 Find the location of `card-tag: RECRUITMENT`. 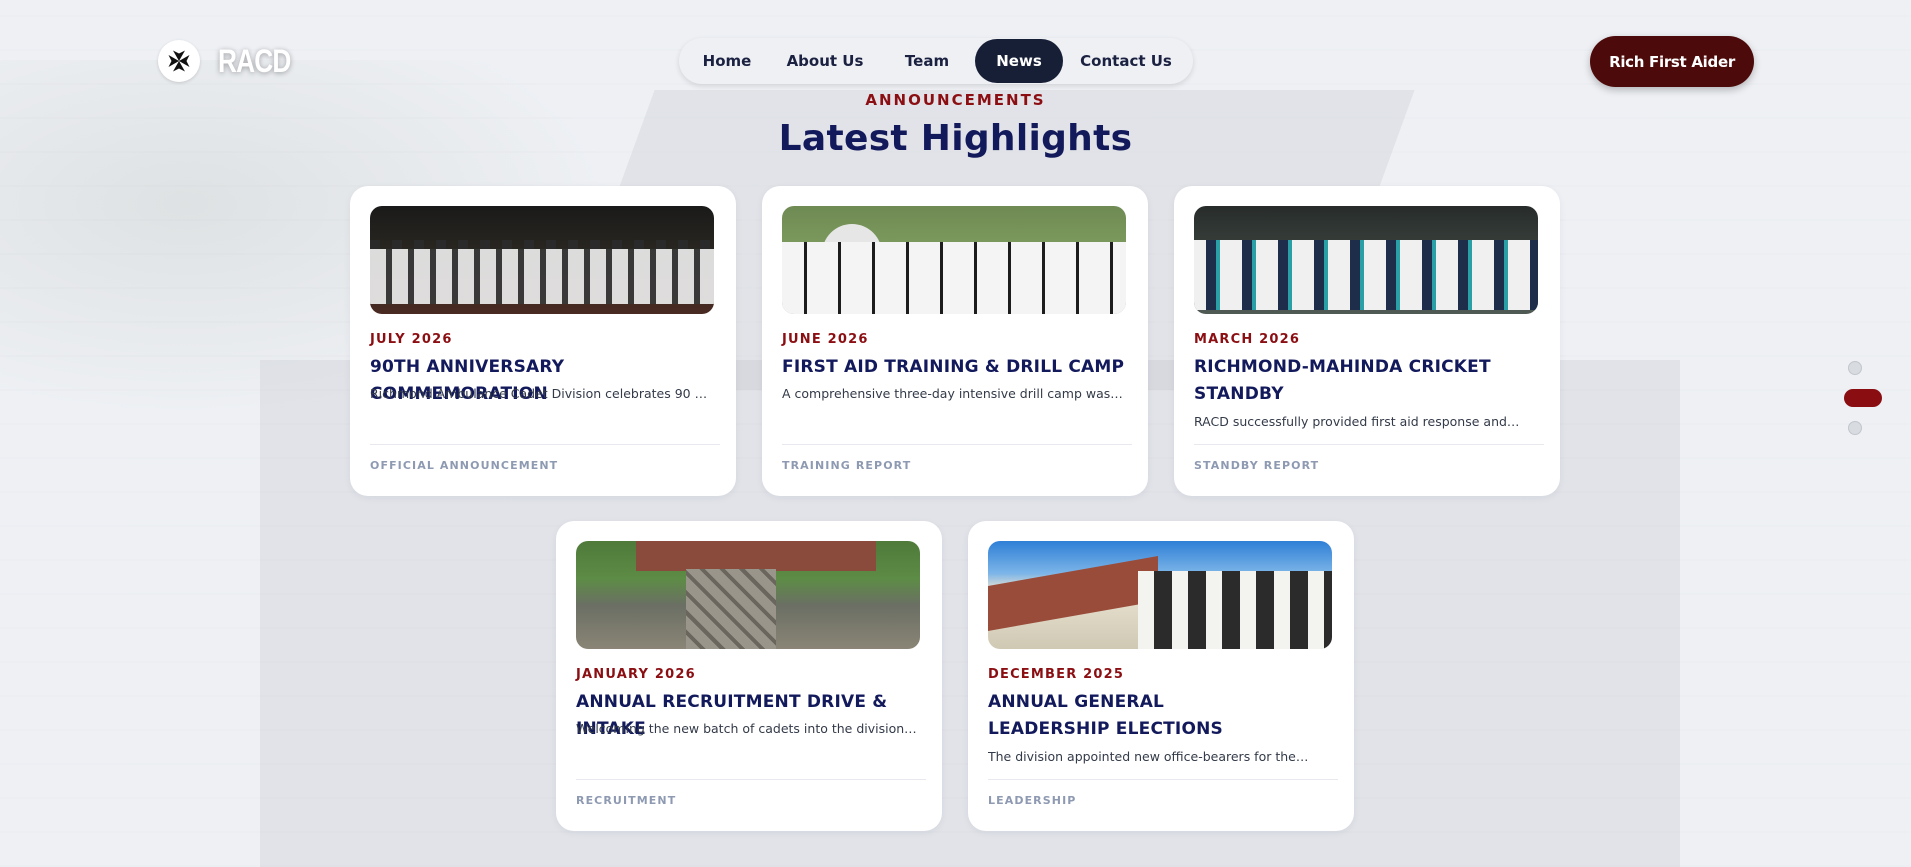

card-tag: RECRUITMENT is located at coordinates (626, 800).